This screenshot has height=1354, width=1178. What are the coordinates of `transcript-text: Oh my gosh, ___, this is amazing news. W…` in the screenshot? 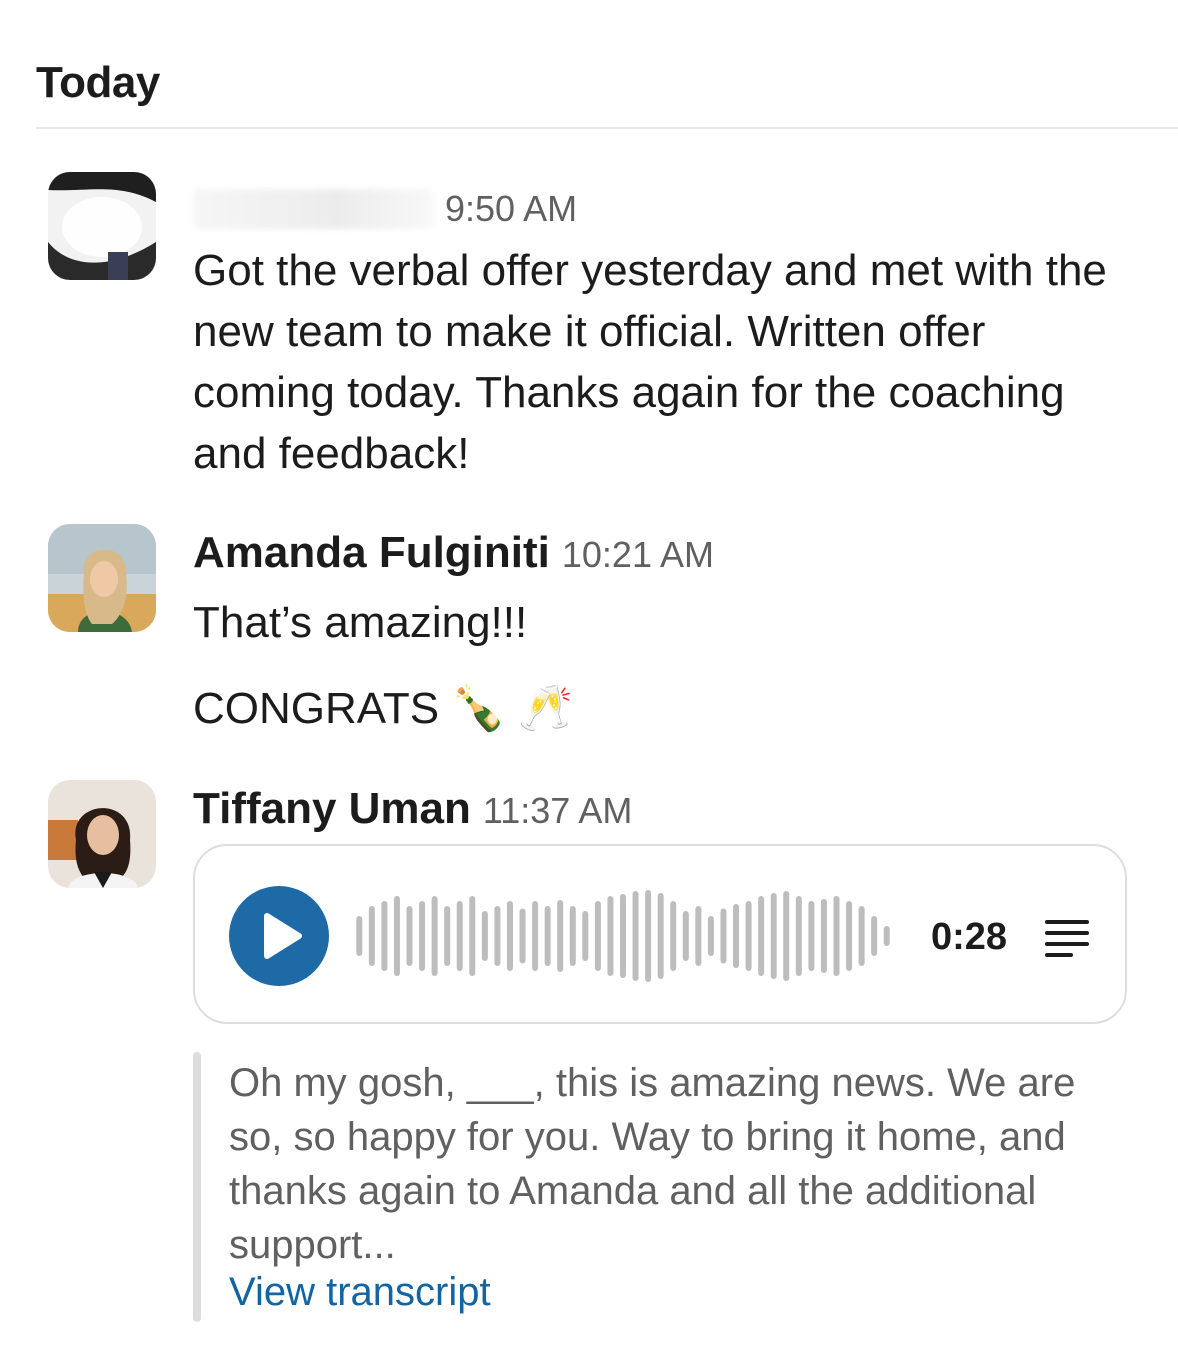 It's located at (652, 1164).